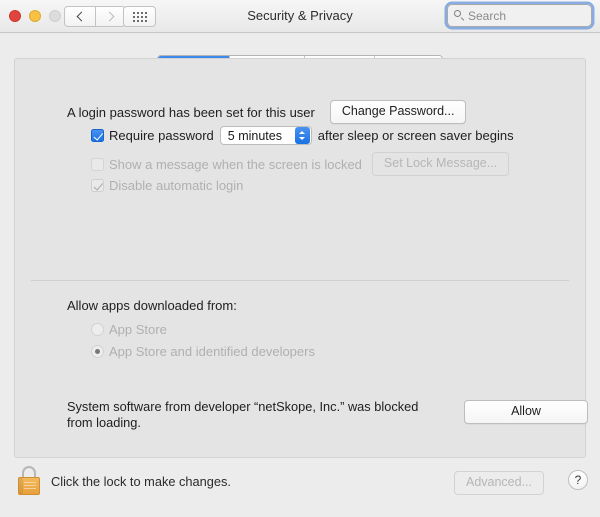  I want to click on allow-button-row: Allow, so click(526, 412).